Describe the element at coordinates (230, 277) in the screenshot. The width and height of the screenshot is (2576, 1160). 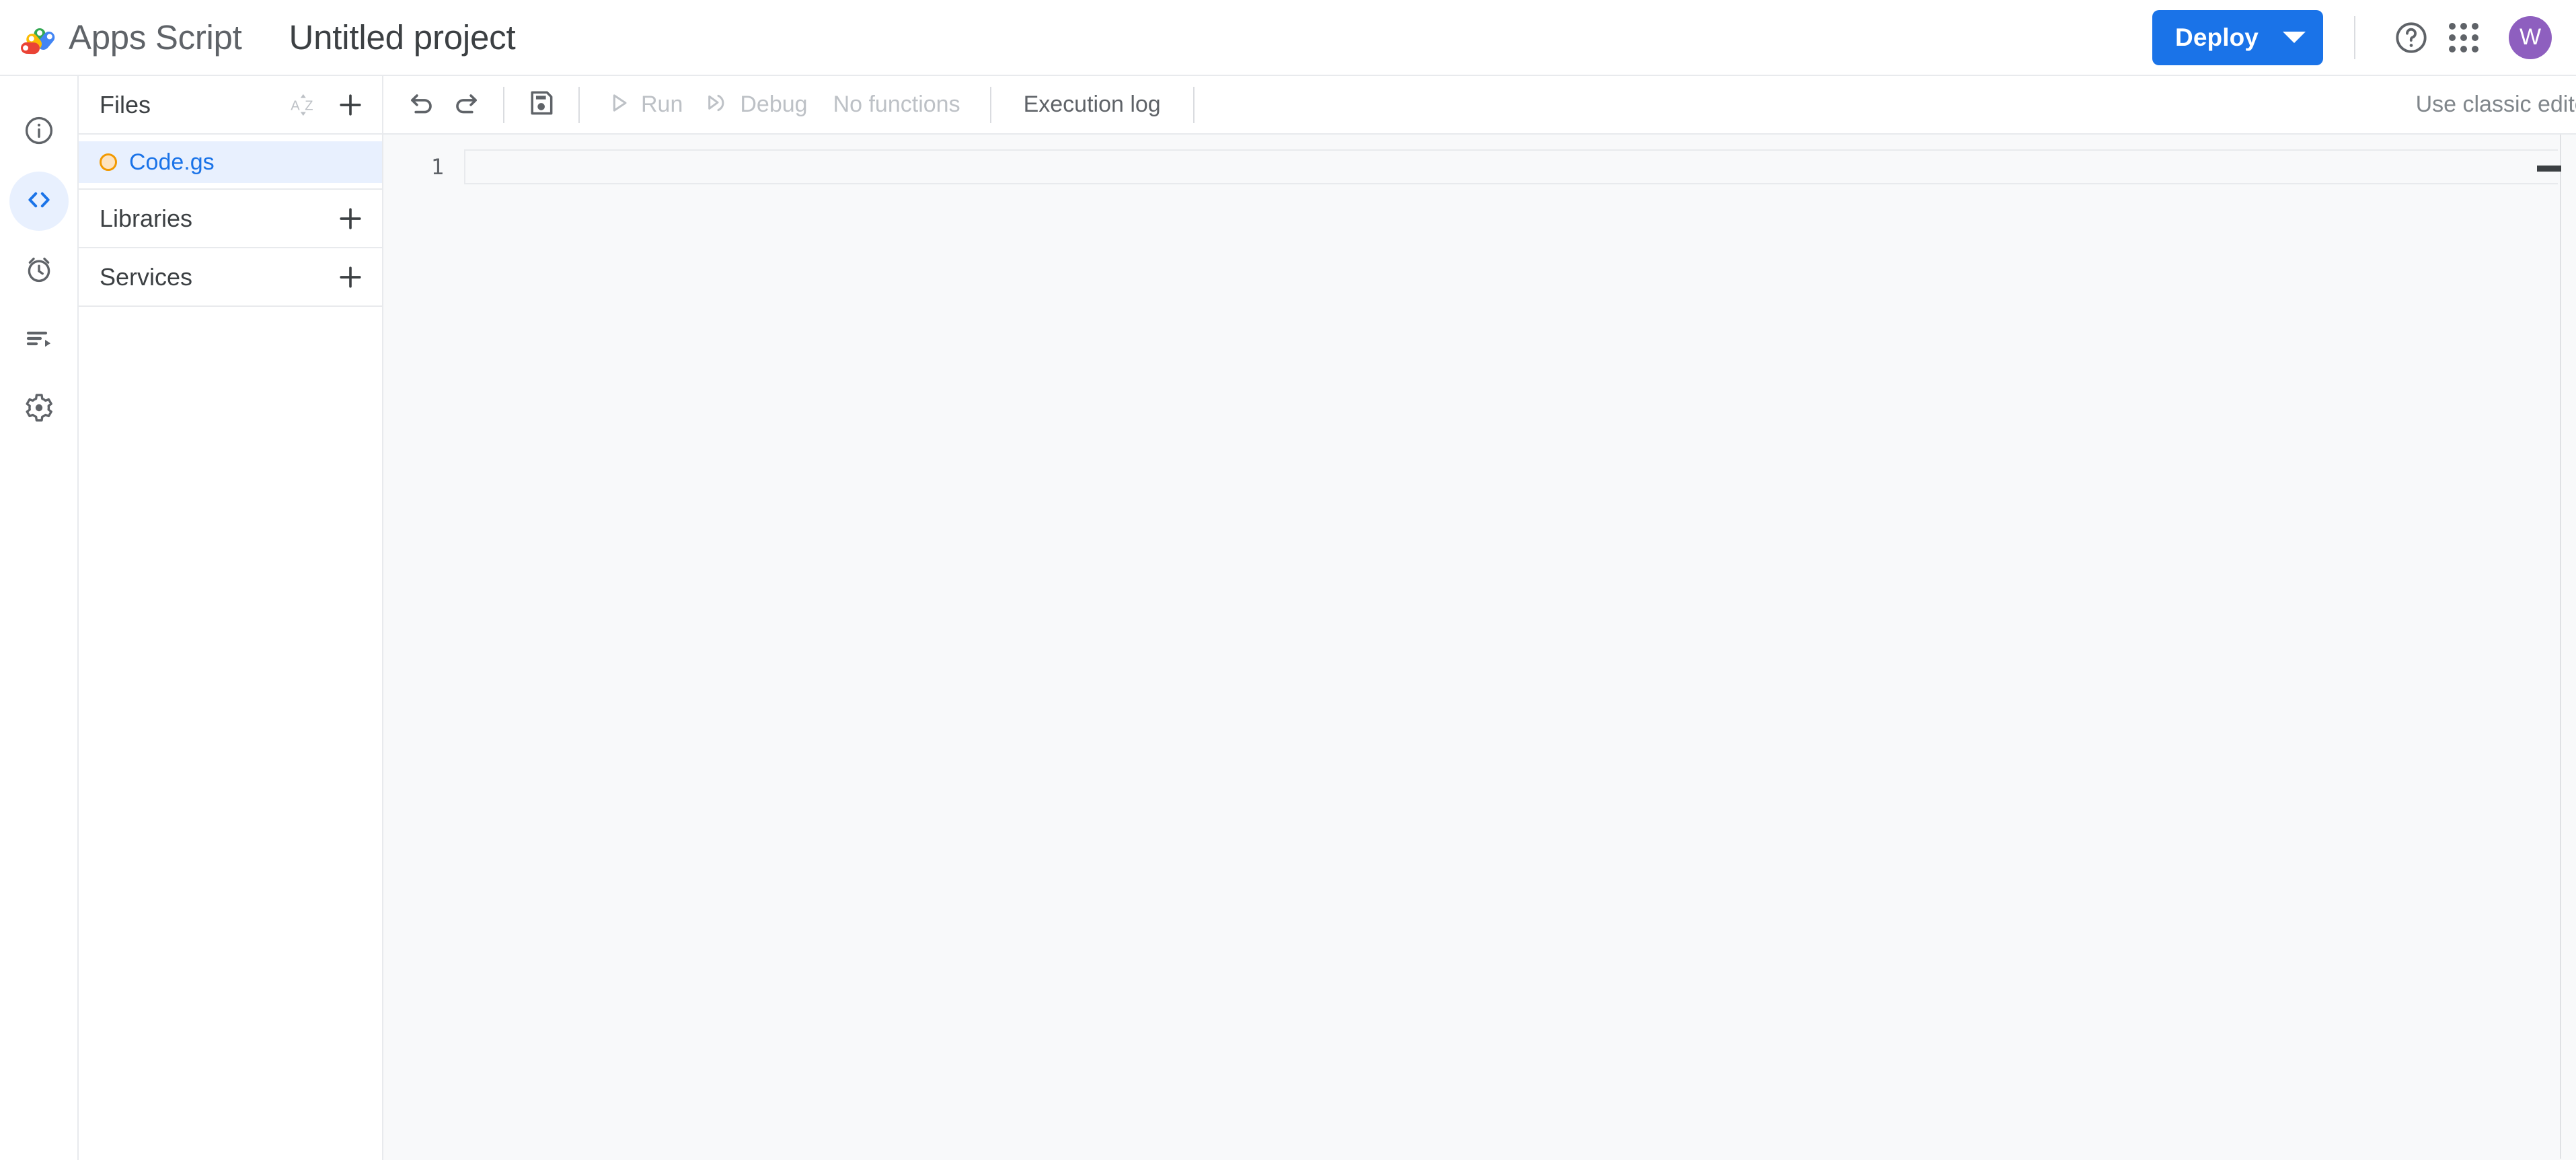
I see `services-section-header: Services` at that location.